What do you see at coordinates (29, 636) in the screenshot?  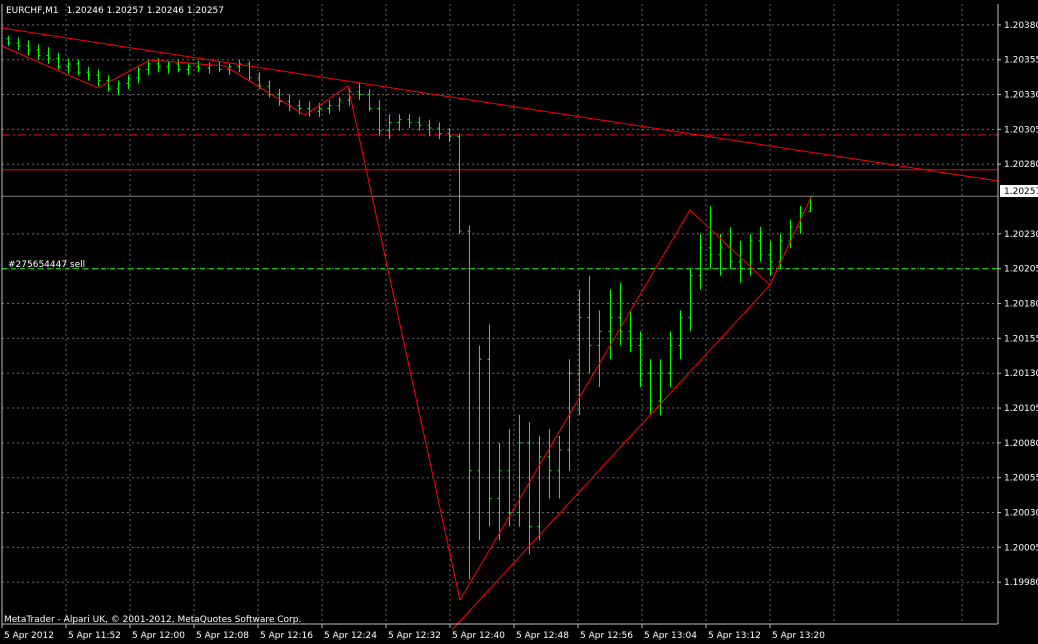 I see `time-tick-label: 5 Apr 2012` at bounding box center [29, 636].